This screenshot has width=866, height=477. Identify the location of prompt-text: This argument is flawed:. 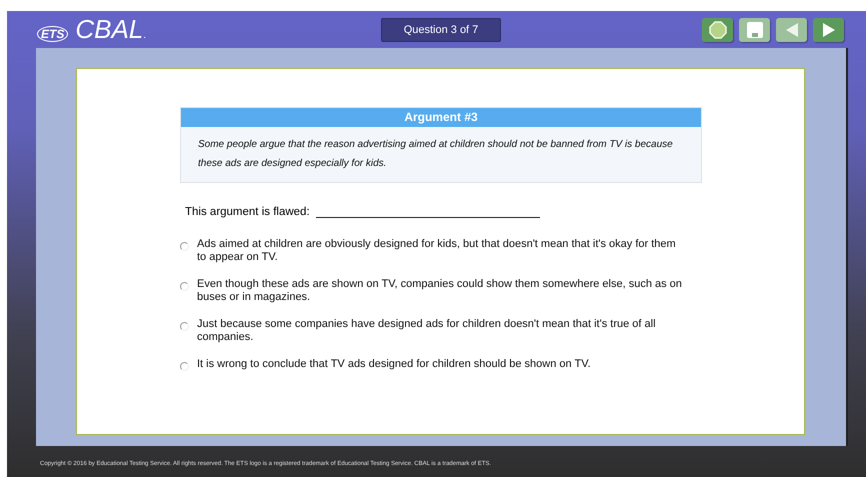
(247, 212).